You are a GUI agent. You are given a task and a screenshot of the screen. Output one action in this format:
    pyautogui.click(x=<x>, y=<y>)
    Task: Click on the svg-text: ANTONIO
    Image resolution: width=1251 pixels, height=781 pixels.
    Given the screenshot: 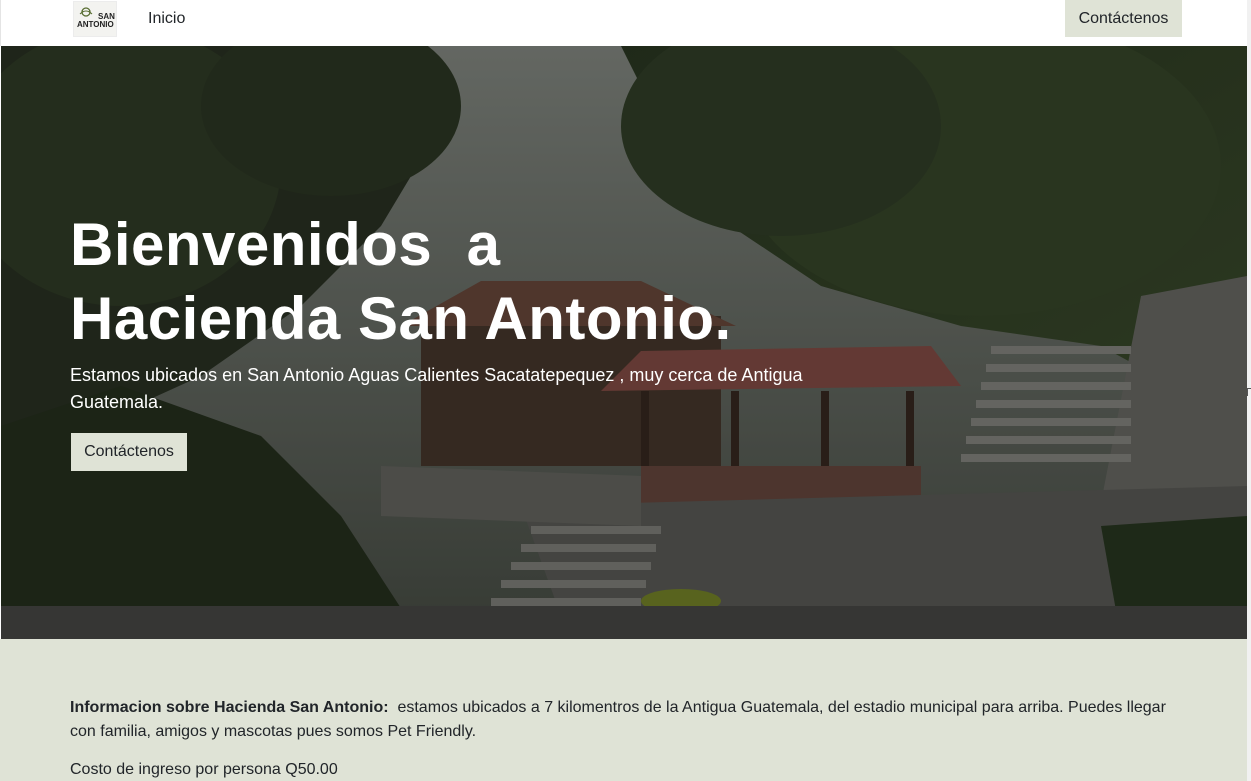 What is the action you would take?
    pyautogui.click(x=95, y=24)
    